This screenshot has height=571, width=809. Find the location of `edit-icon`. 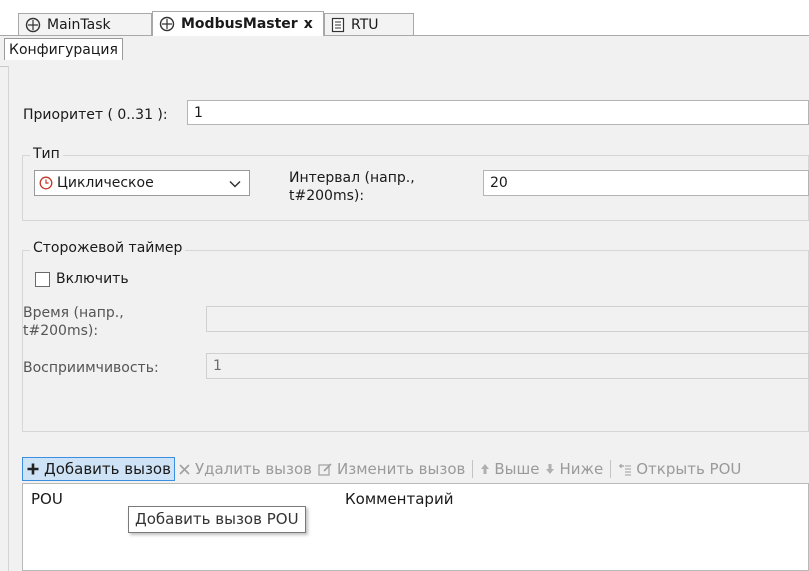

edit-icon is located at coordinates (325, 469).